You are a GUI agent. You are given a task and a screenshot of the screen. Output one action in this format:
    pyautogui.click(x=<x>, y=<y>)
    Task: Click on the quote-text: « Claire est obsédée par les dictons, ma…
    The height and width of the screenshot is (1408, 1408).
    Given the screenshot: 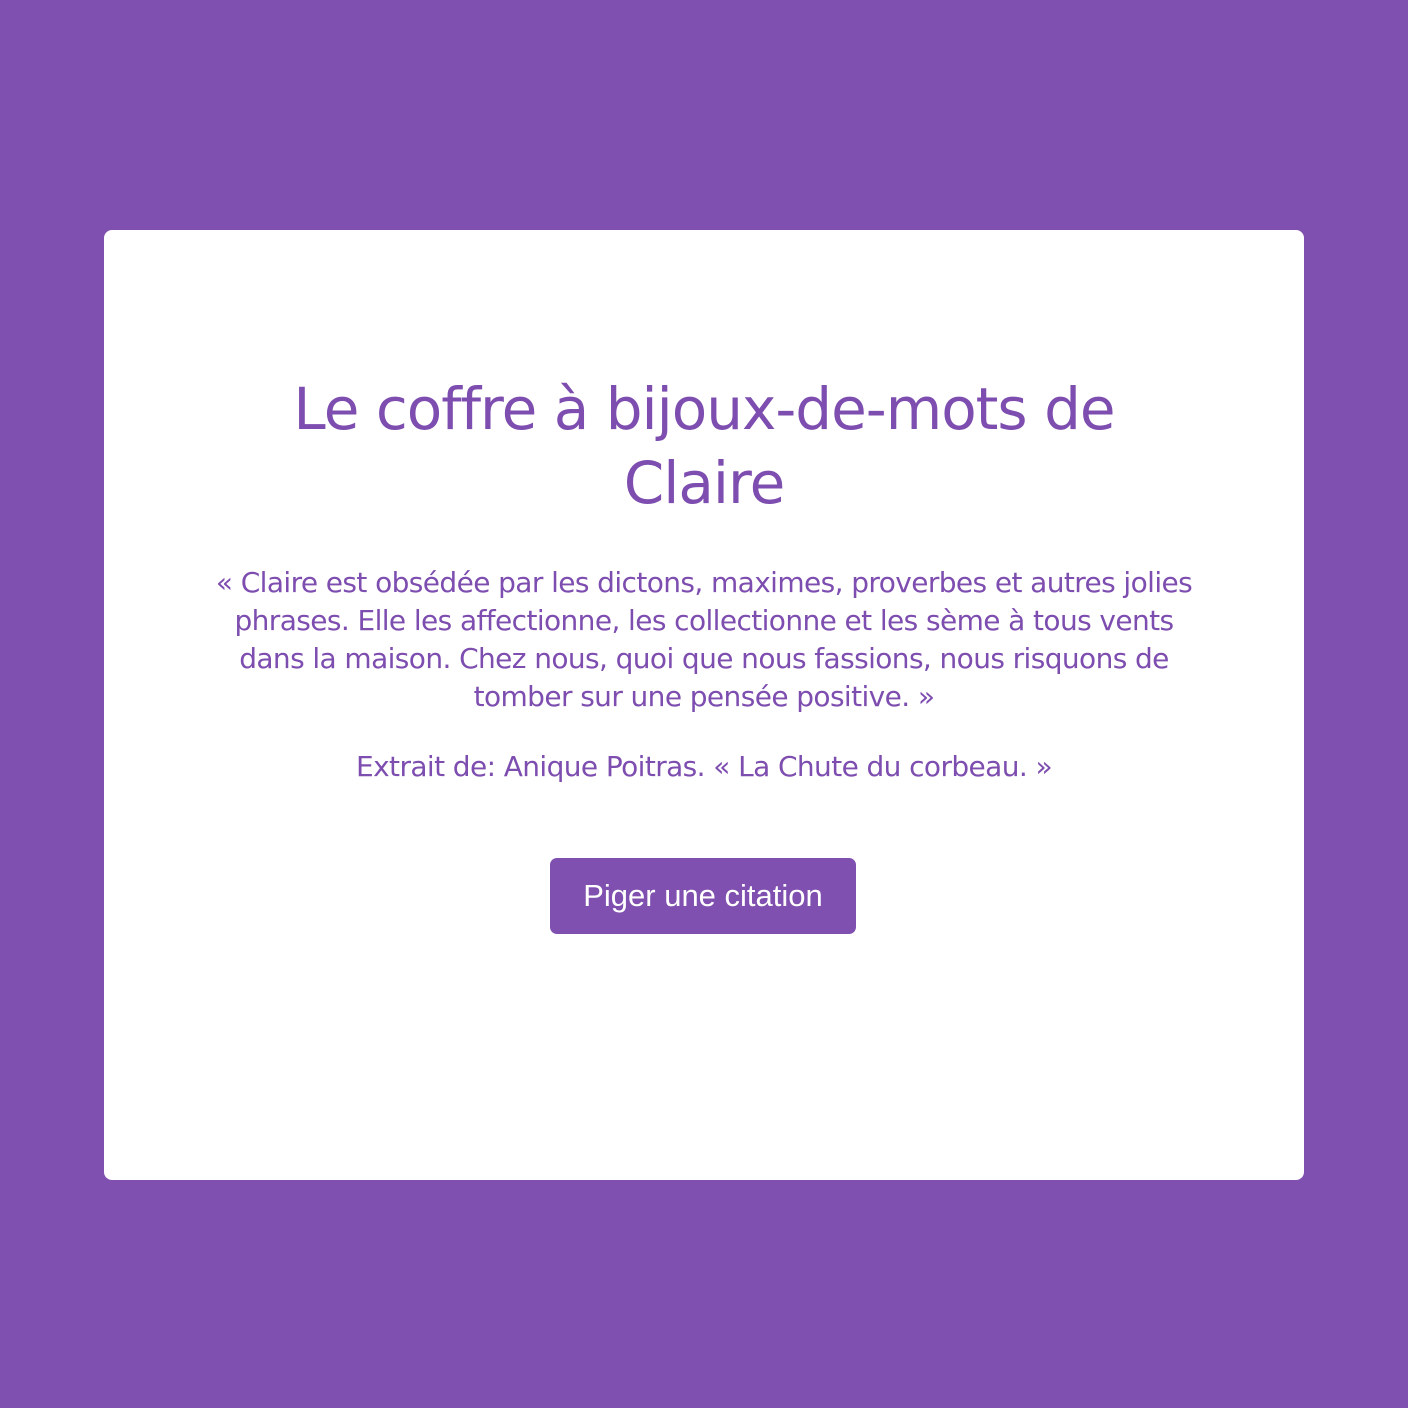 What is the action you would take?
    pyautogui.click(x=704, y=639)
    